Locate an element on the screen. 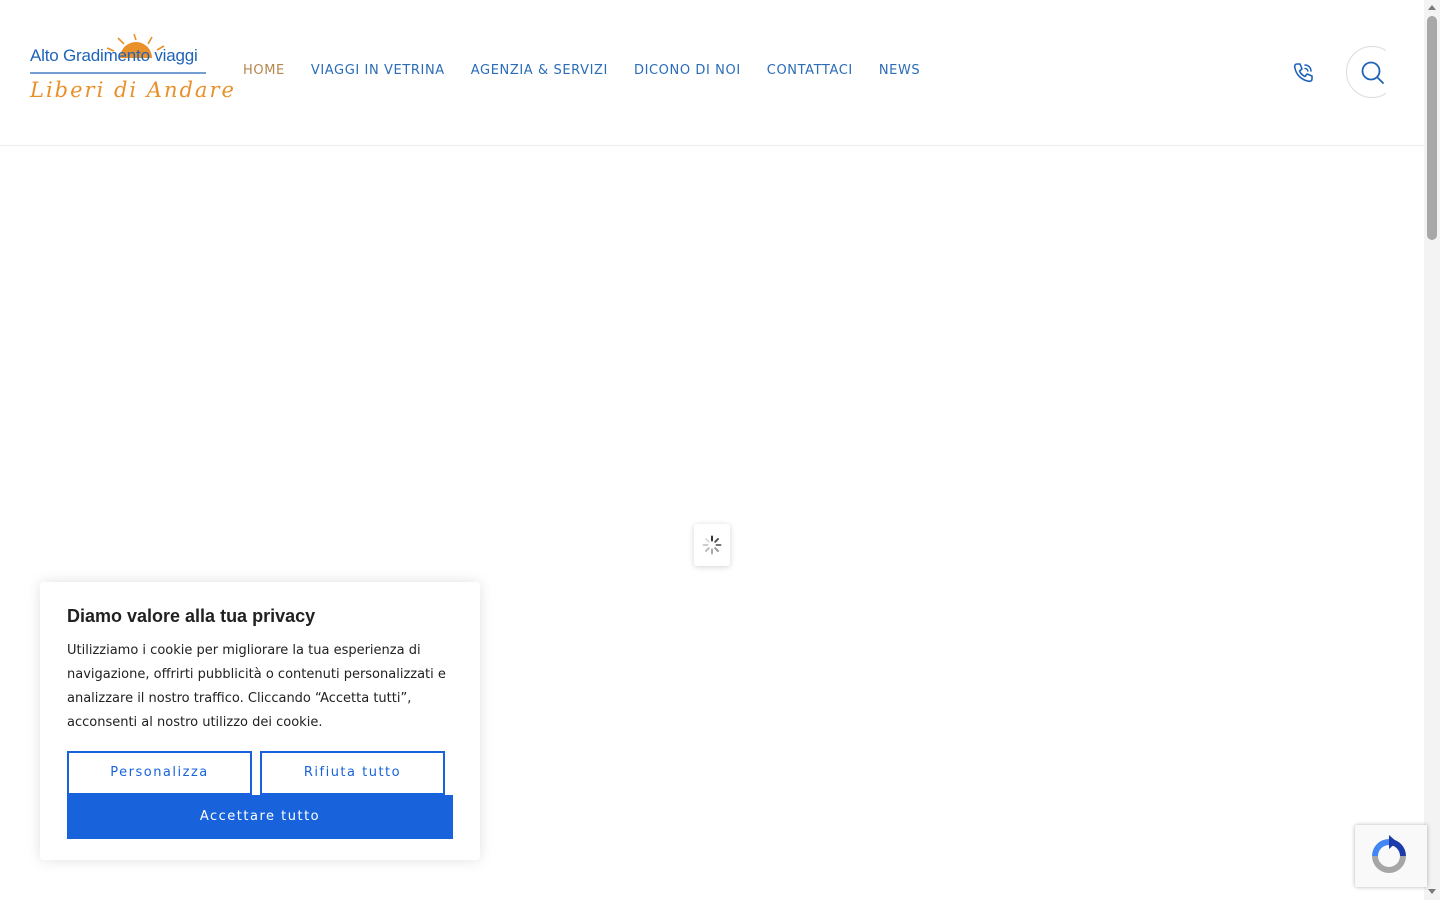 This screenshot has width=1440, height=900. spinner-icon is located at coordinates (712, 545).